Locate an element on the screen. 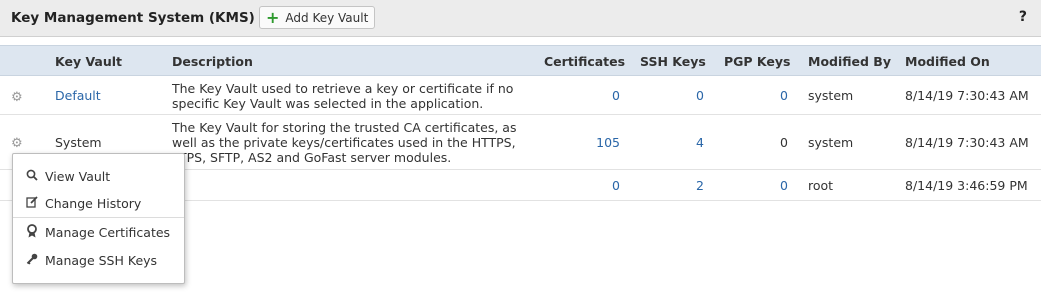 The image size is (1041, 298). menu-item-change-history: Change History is located at coordinates (98, 203).